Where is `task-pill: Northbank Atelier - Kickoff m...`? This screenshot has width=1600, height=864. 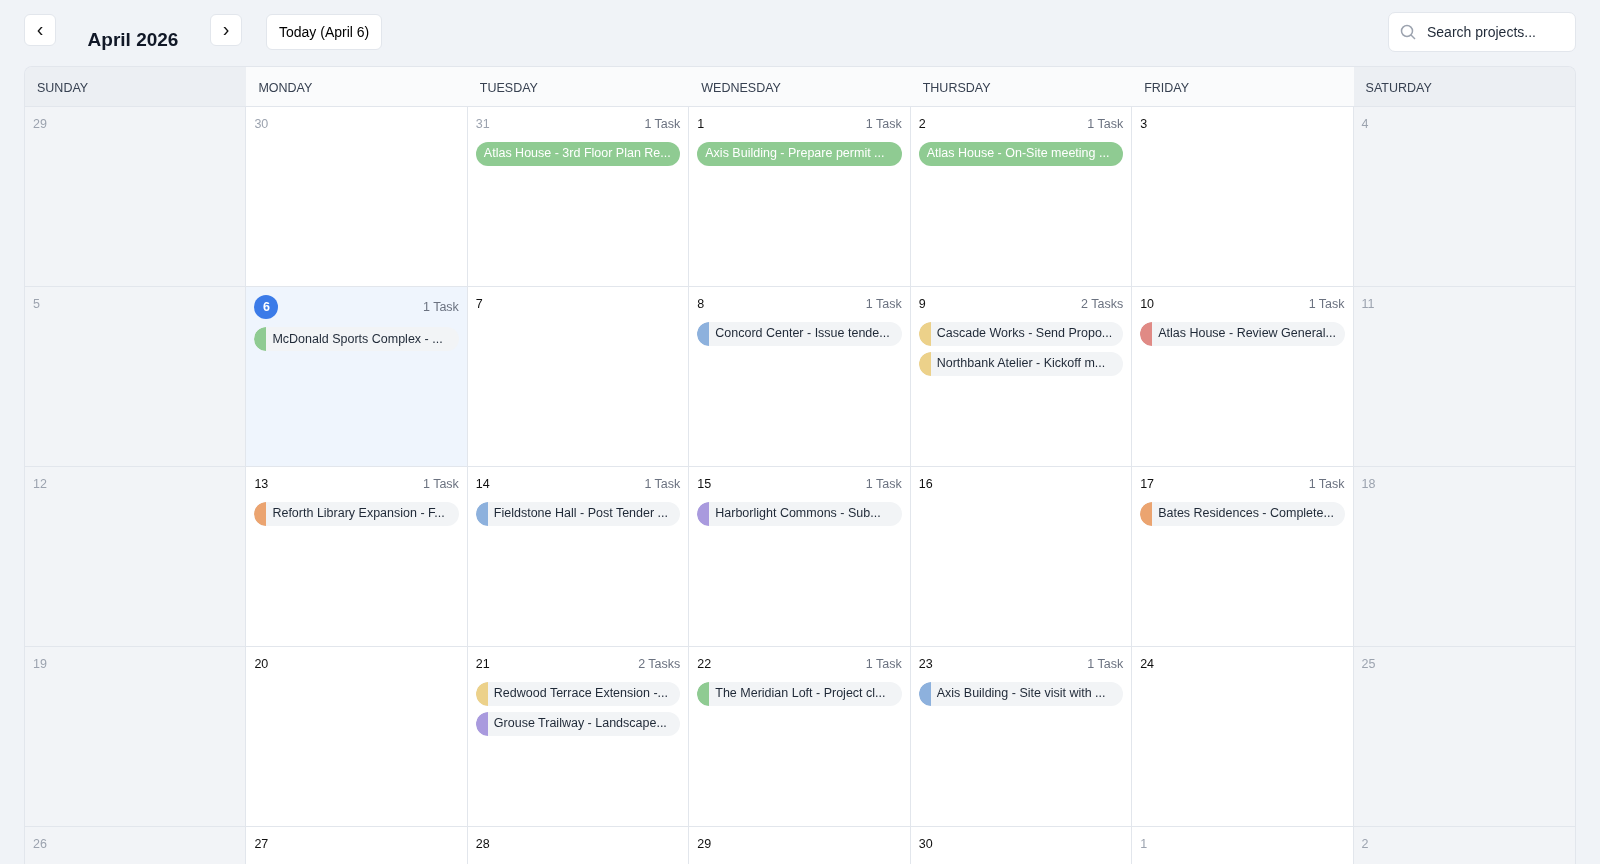 task-pill: Northbank Atelier - Kickoff m... is located at coordinates (1021, 363).